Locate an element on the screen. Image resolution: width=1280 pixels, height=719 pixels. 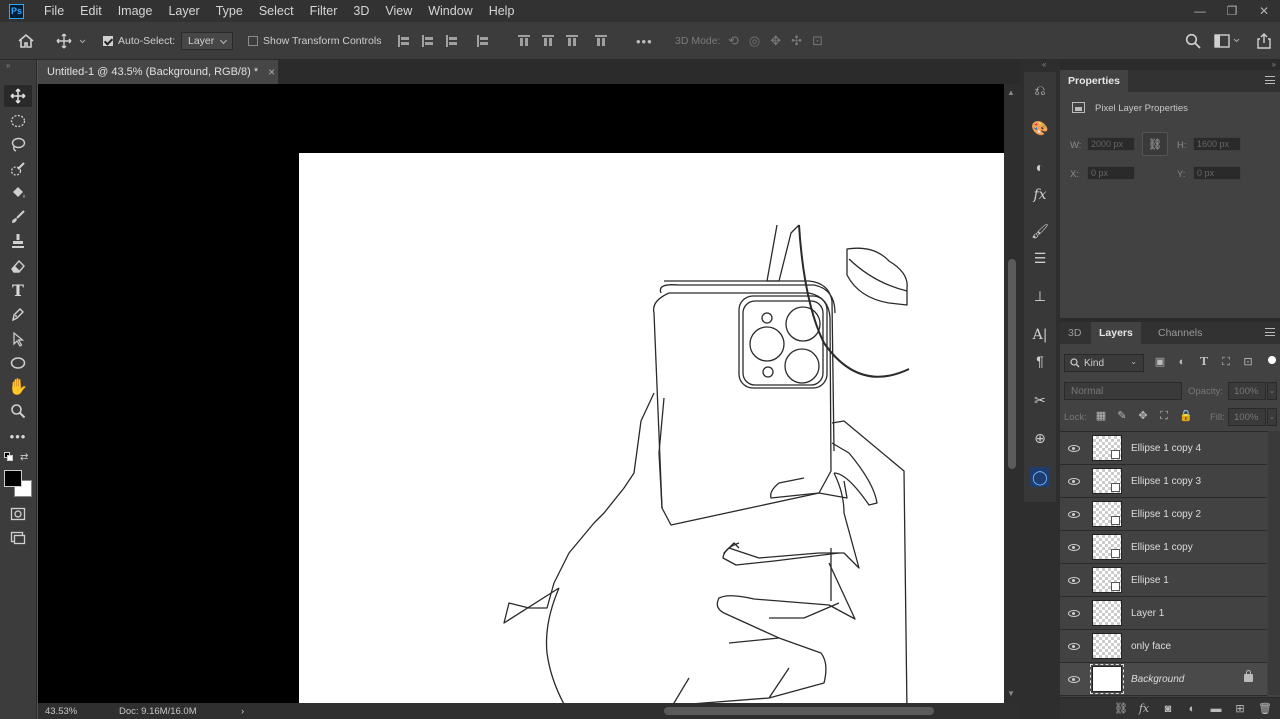
menu-filter: Filter is located at coordinates (324, 11).